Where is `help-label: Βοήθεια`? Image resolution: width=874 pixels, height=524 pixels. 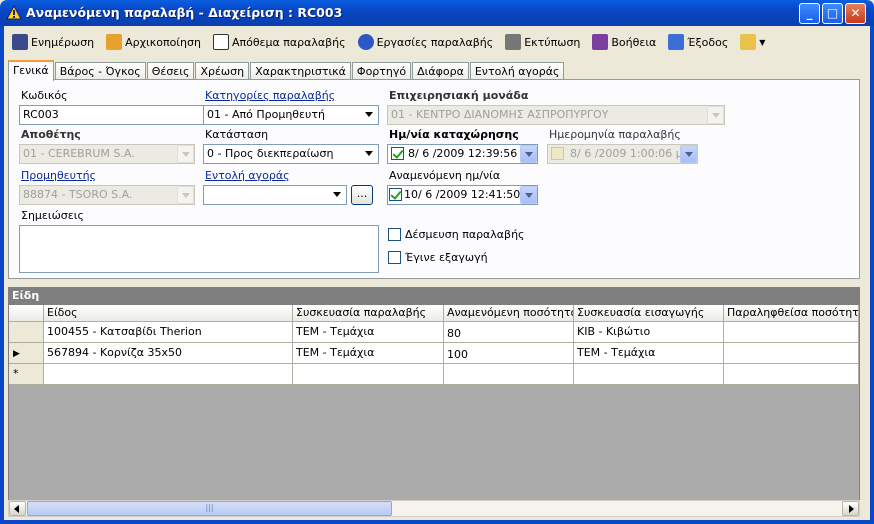
help-label: Βοήθεια is located at coordinates (634, 42).